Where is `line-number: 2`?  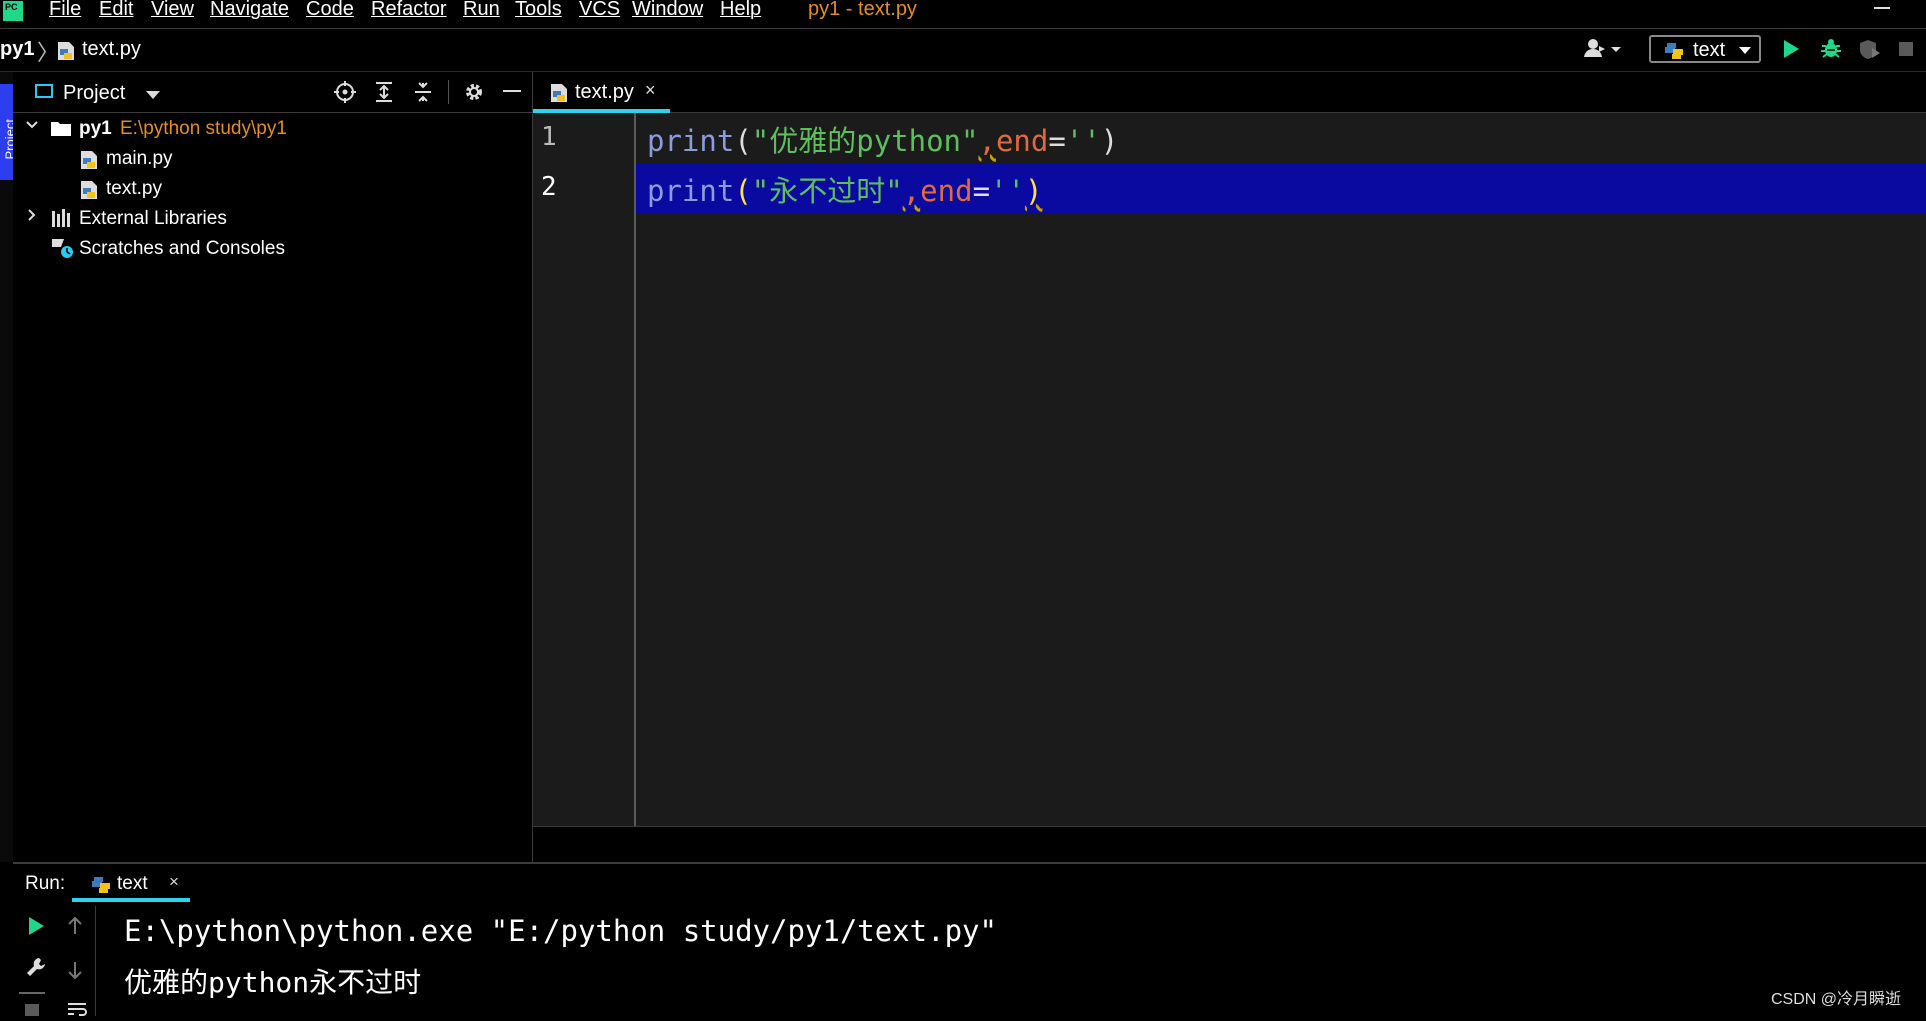 line-number: 2 is located at coordinates (549, 187).